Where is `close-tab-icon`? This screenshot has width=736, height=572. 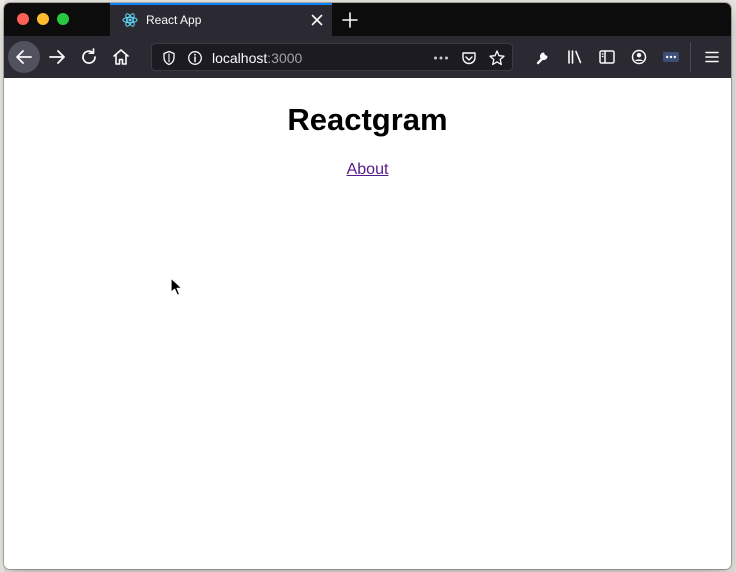 close-tab-icon is located at coordinates (317, 20).